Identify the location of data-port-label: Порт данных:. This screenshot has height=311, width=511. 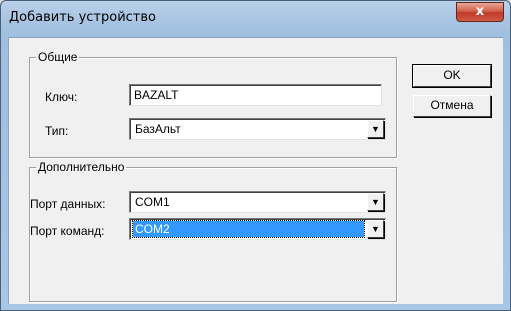
(68, 204).